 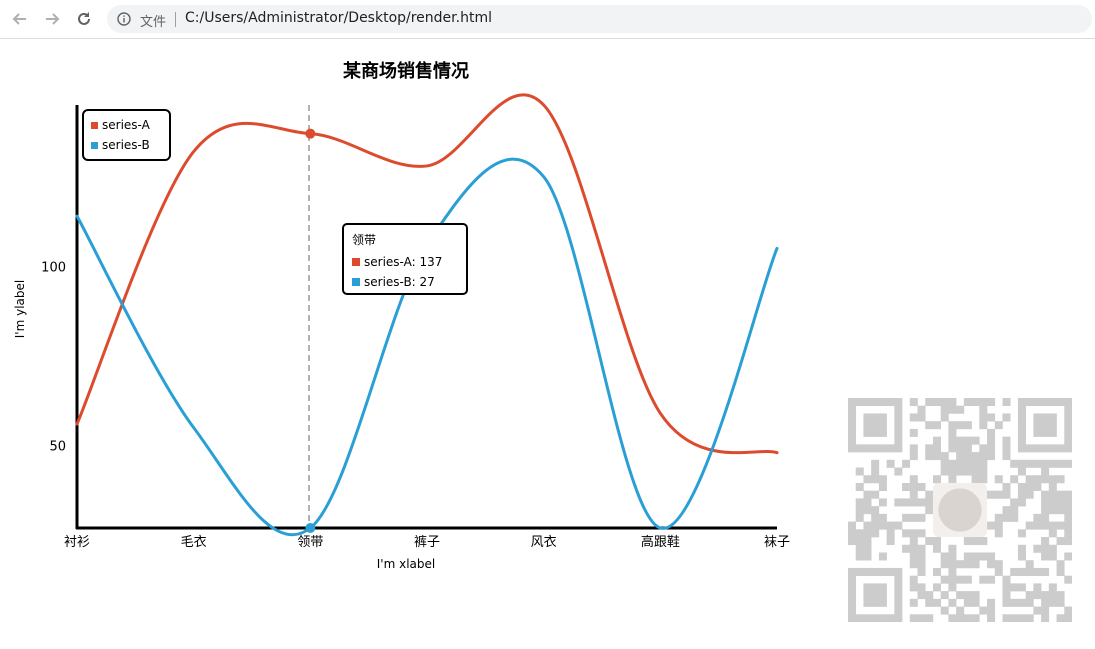 I want to click on x-axis-label: I'm xlabel, so click(x=406, y=564).